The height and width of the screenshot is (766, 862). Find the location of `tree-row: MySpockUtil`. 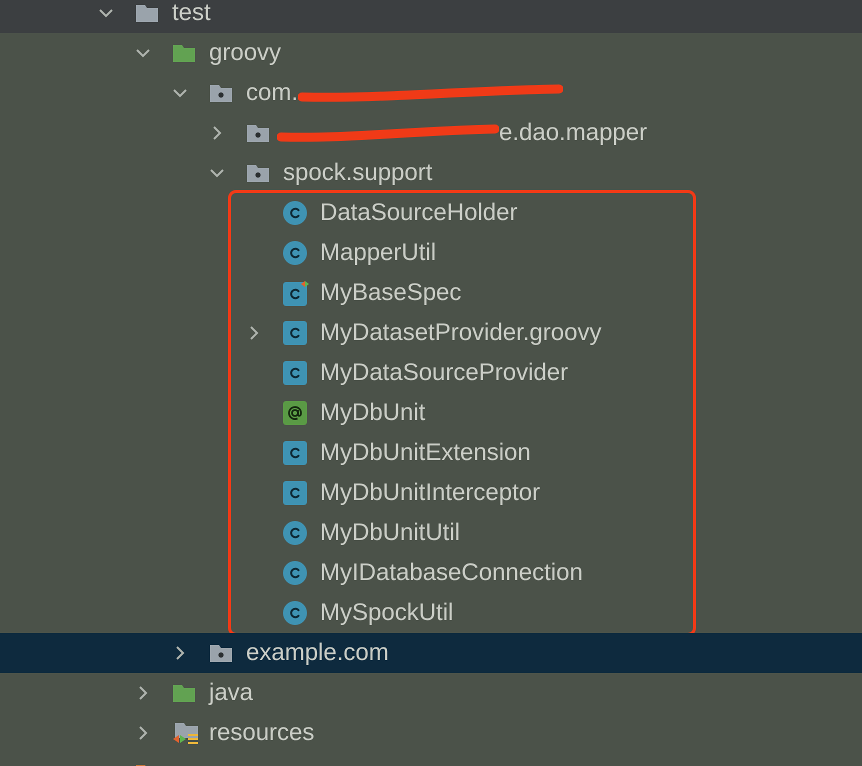

tree-row: MySpockUtil is located at coordinates (462, 613).